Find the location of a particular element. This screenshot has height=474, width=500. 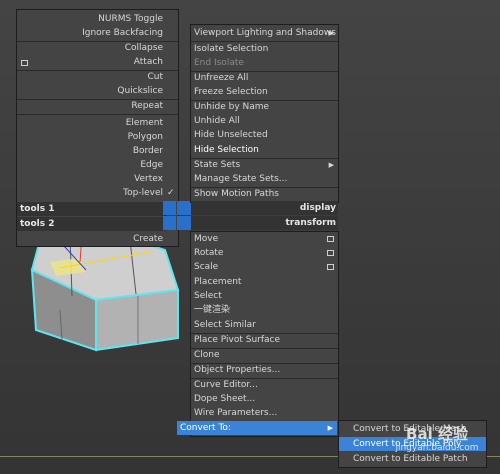

quad-title-display: display is located at coordinates (264, 208).